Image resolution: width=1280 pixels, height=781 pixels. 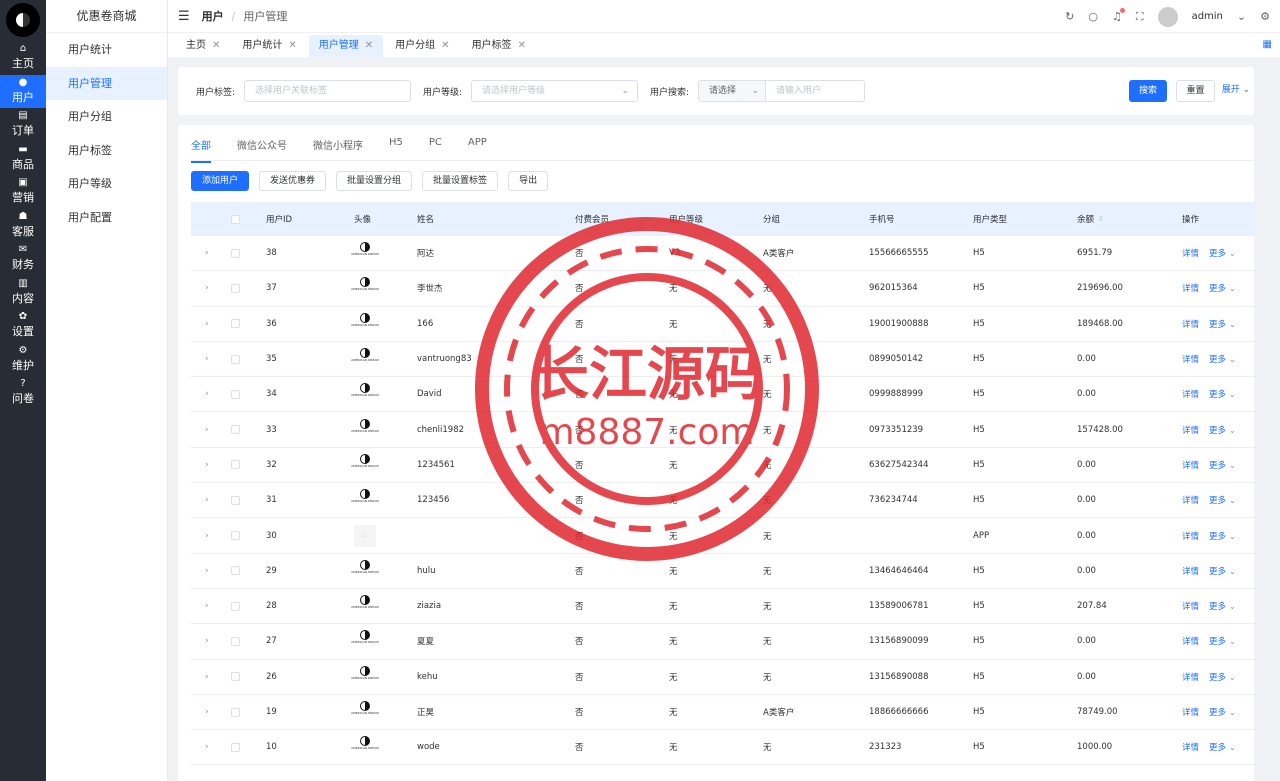 What do you see at coordinates (293, 181) in the screenshot?
I see `action-button-1: 发送优惠券` at bounding box center [293, 181].